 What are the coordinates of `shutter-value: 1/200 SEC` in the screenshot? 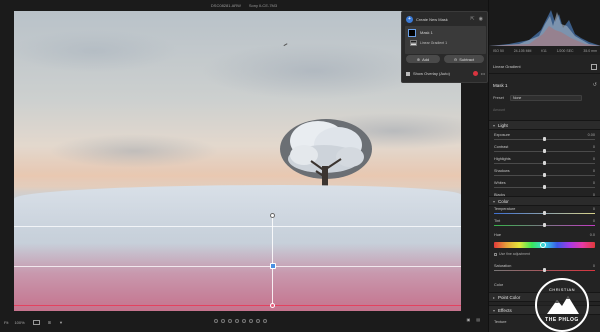 It's located at (565, 50).